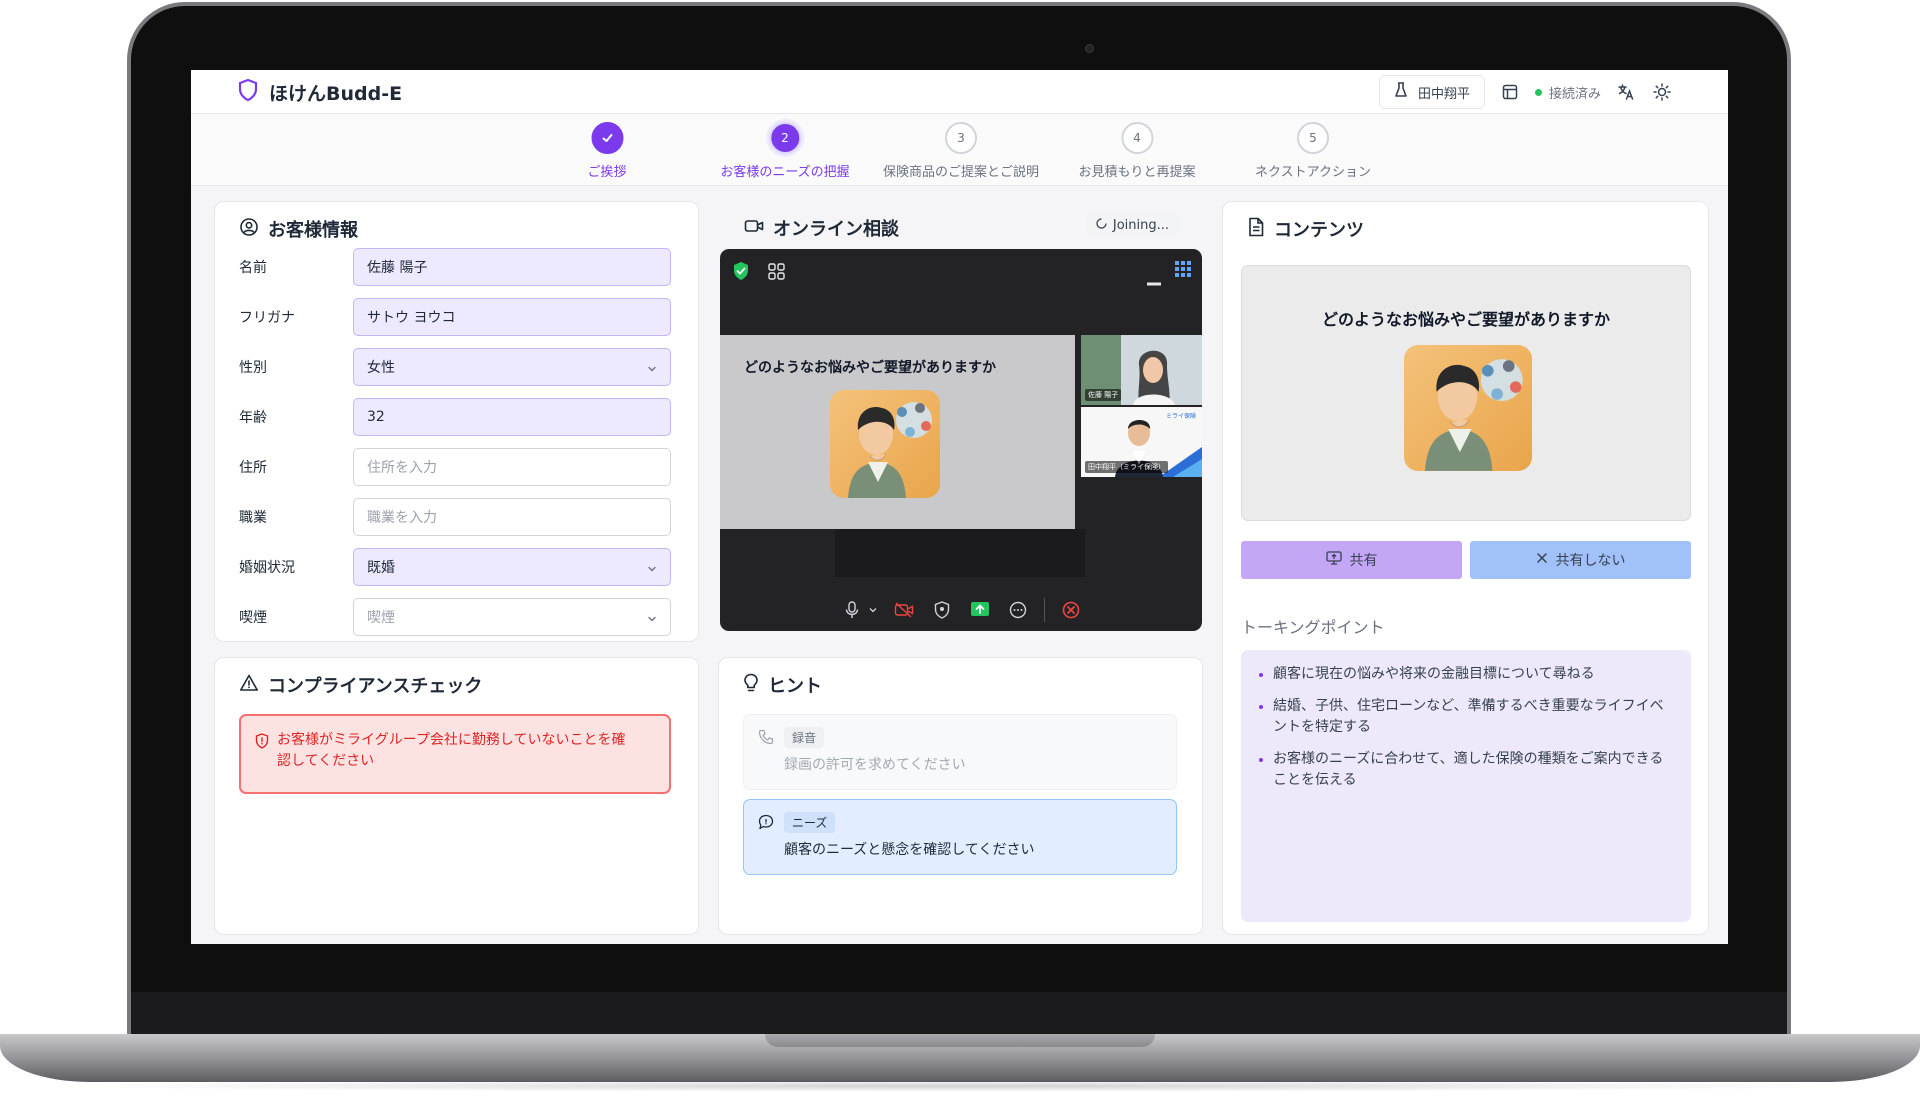 Image resolution: width=1920 pixels, height=1096 pixels. Describe the element at coordinates (1136, 138) in the screenshot. I see `step-number: 4` at that location.